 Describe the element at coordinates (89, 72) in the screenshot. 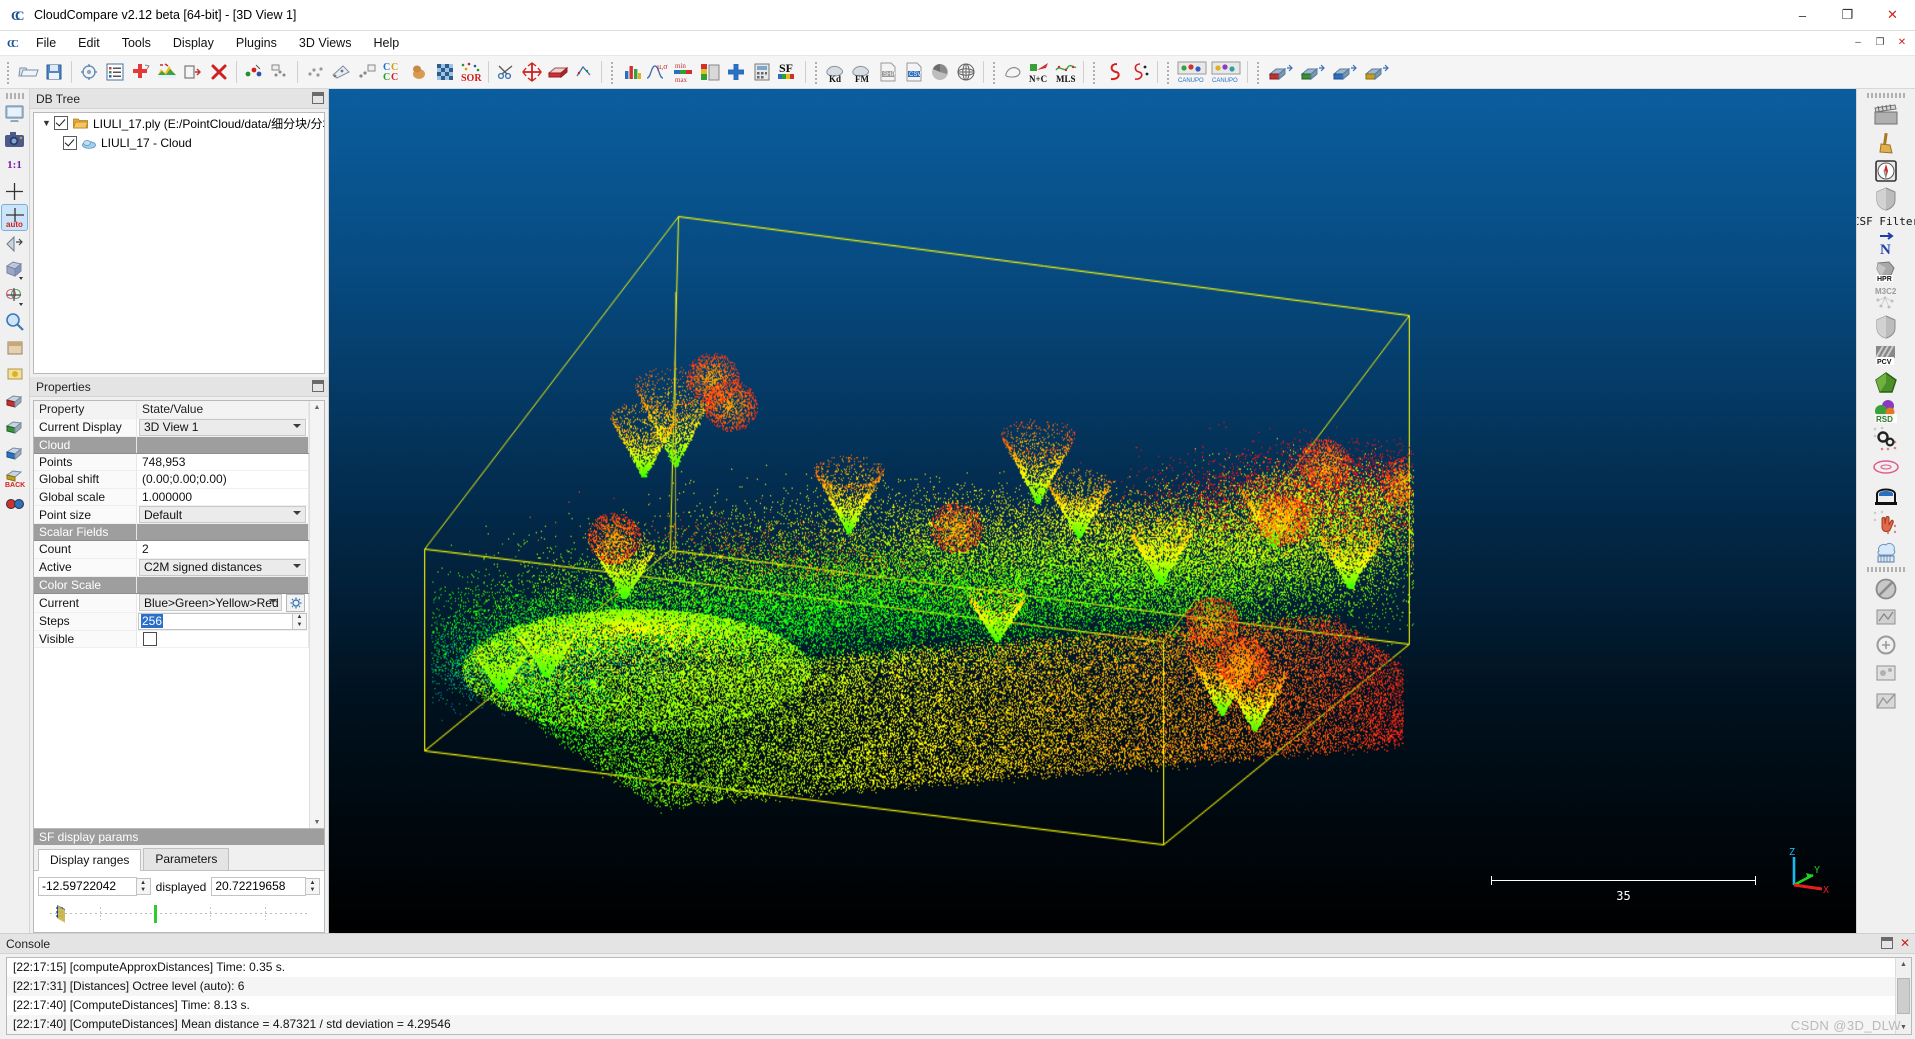

I see `global-shift-settings-button` at that location.